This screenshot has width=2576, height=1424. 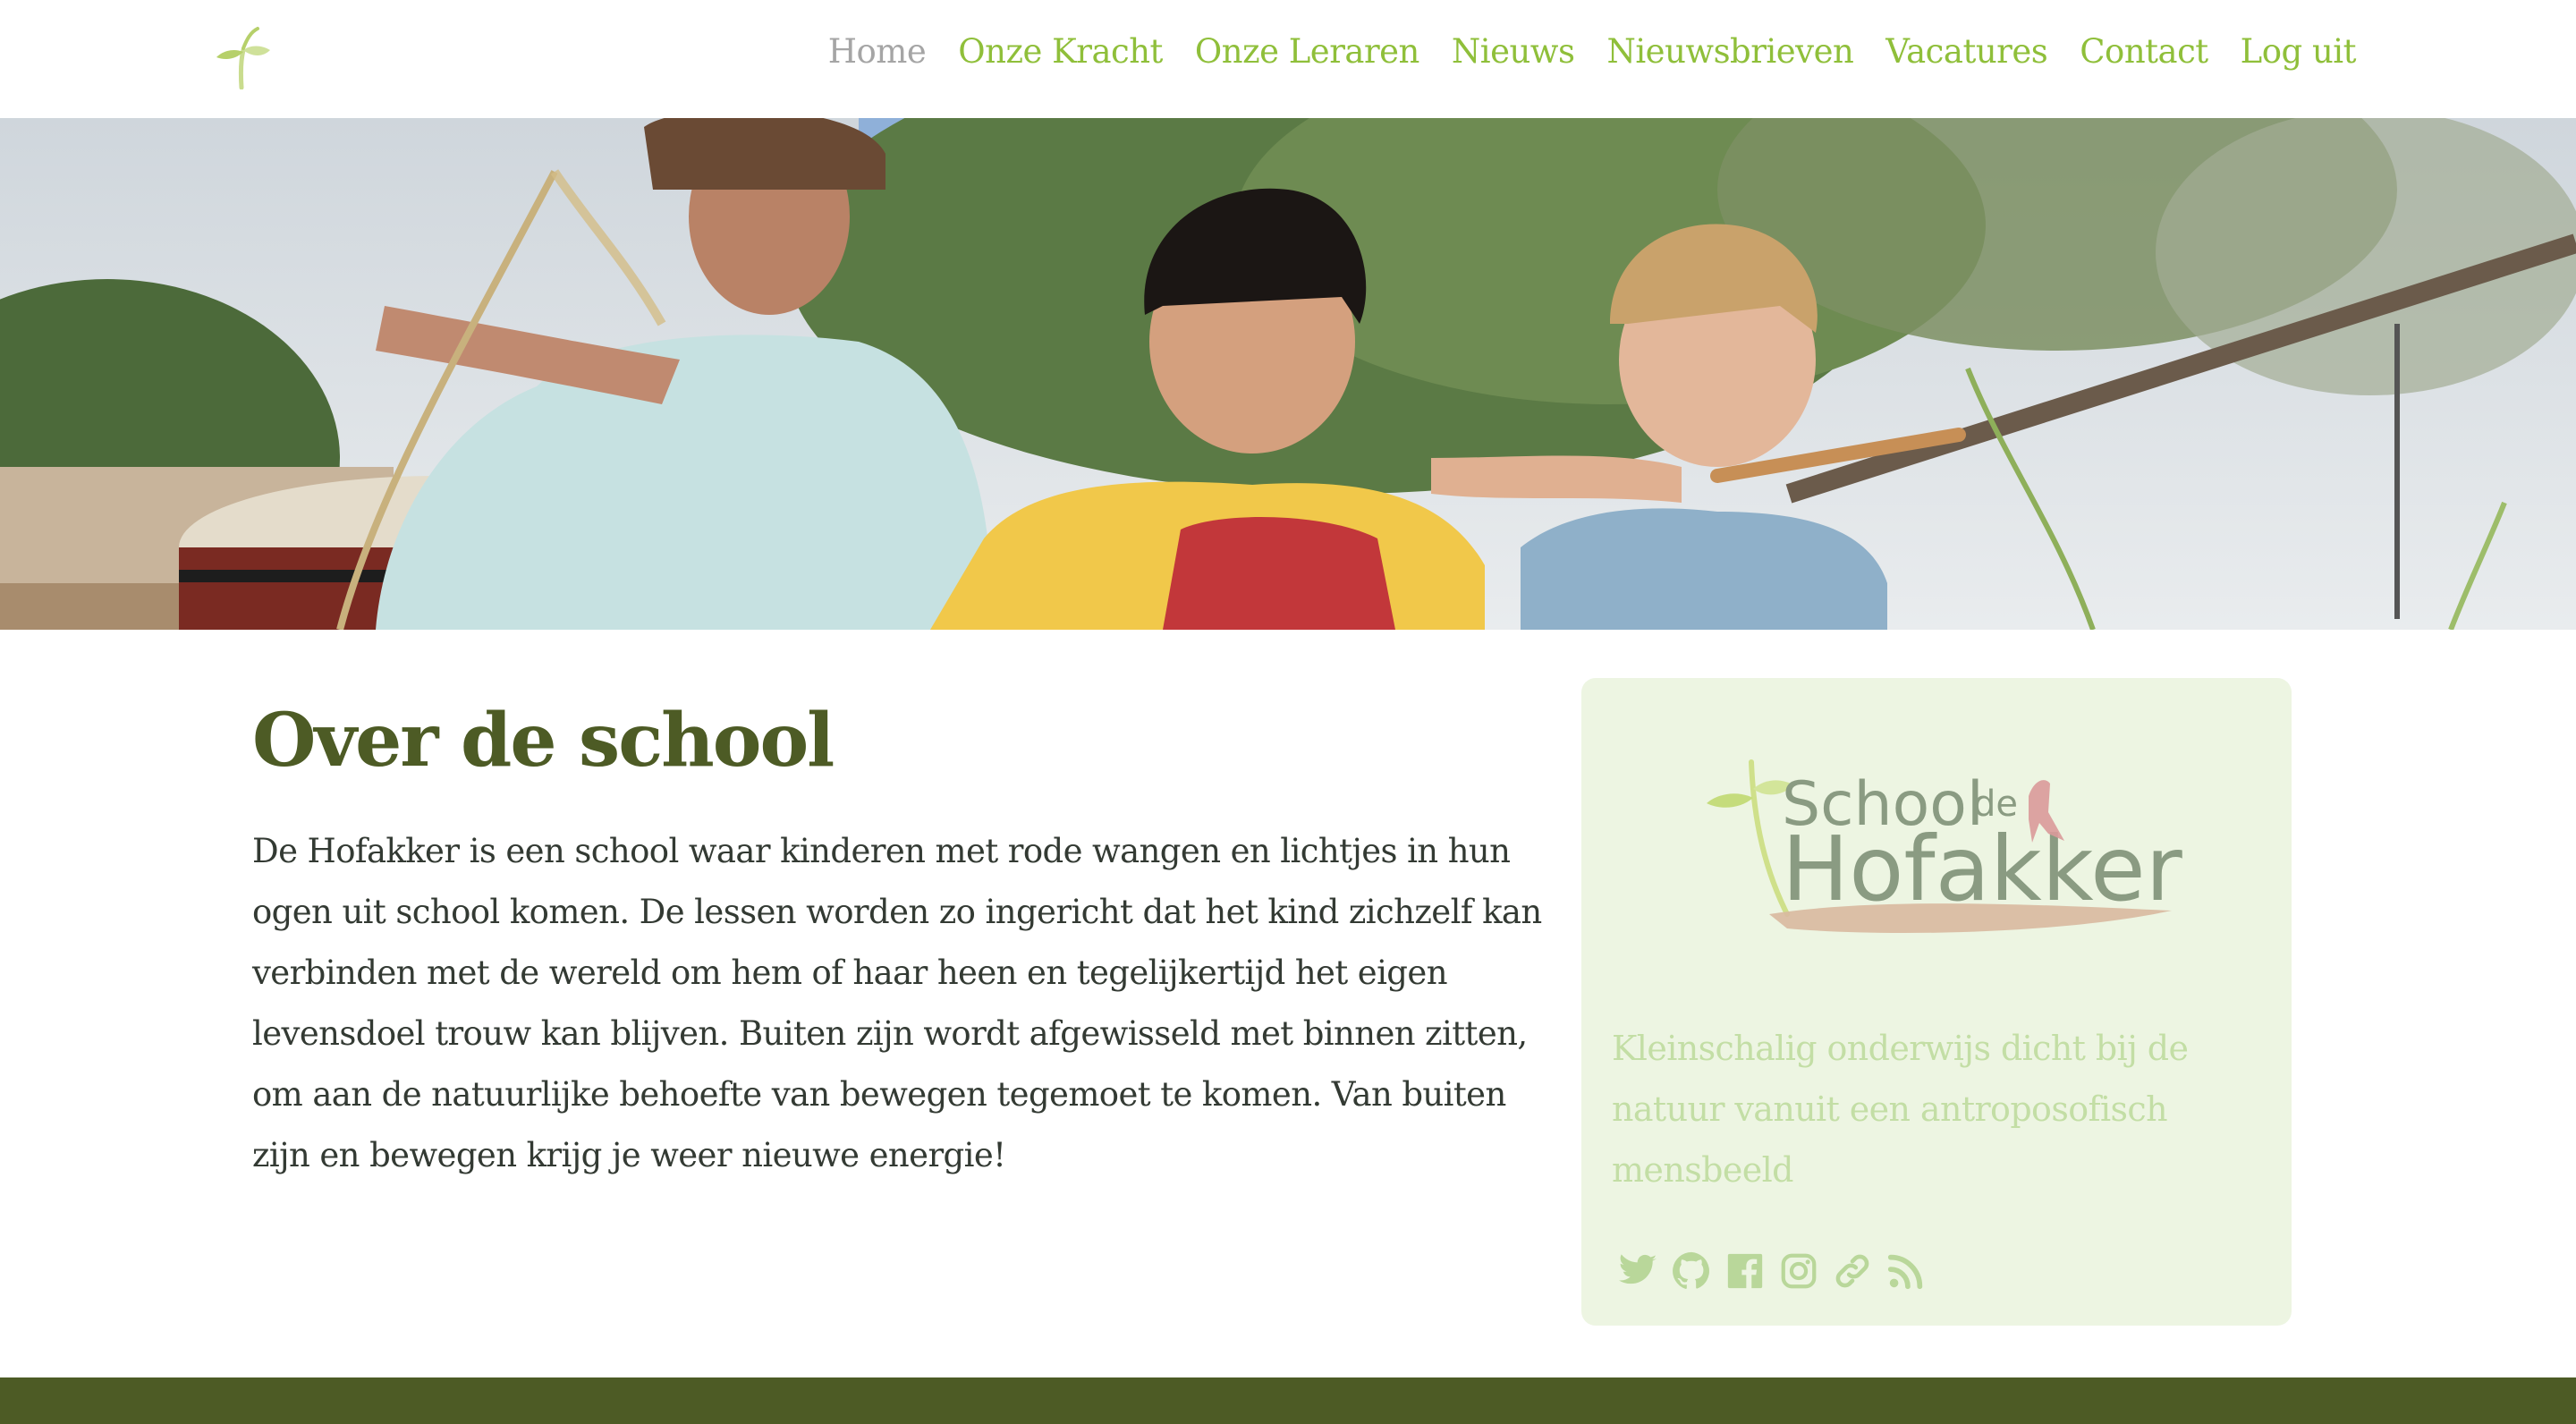 I want to click on nav-item-home: Home, so click(x=877, y=51).